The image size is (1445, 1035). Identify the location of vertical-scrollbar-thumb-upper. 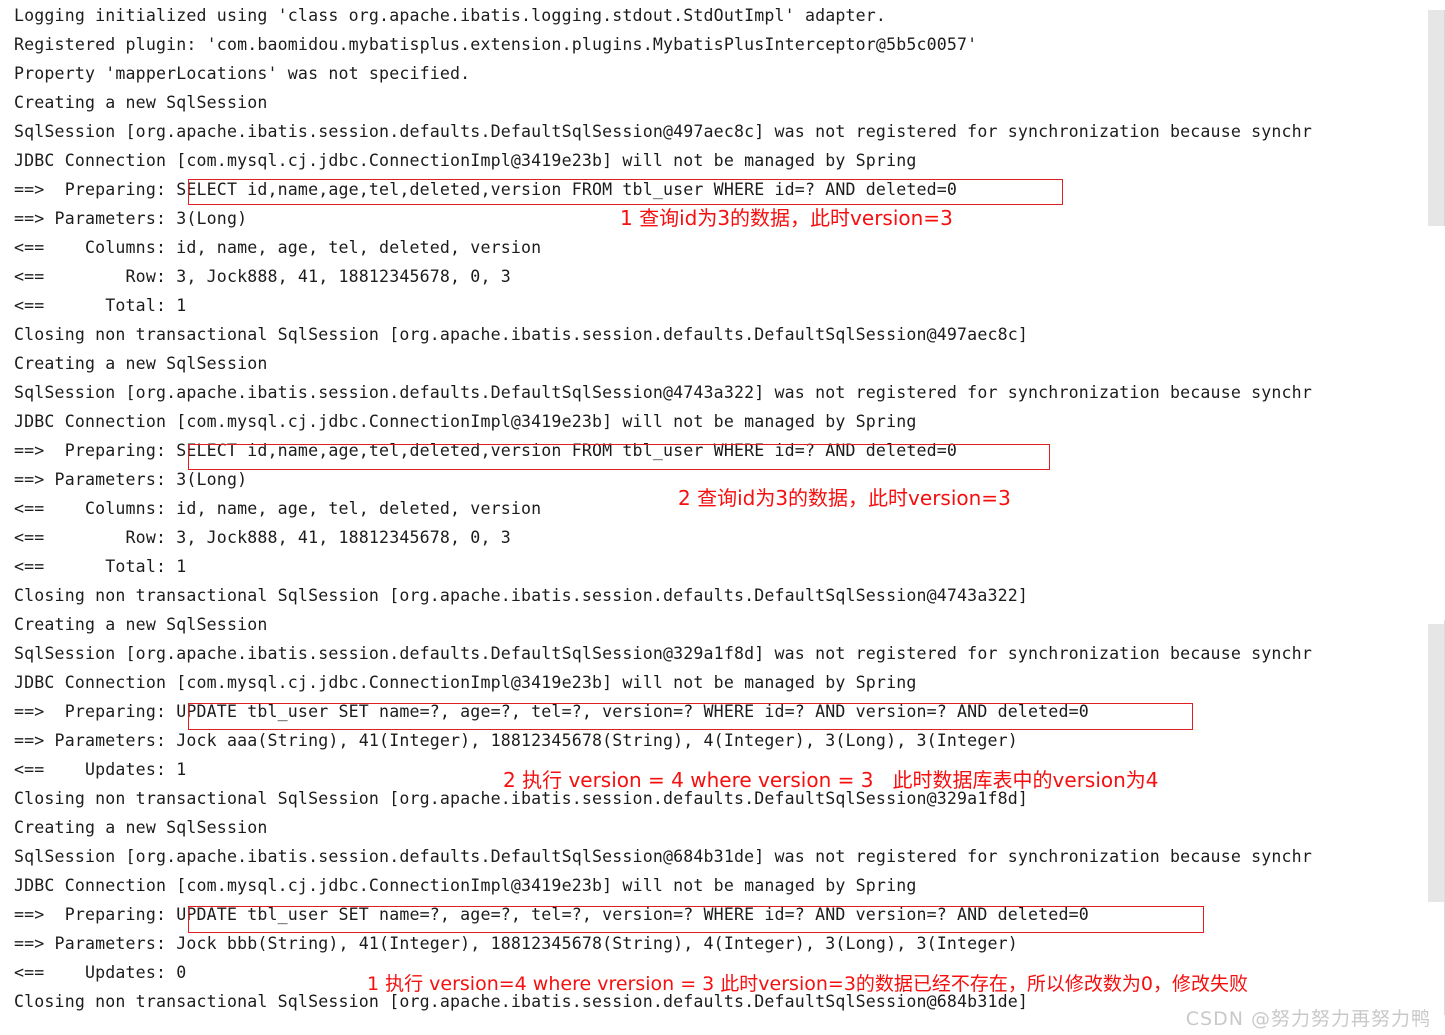
(1436, 118).